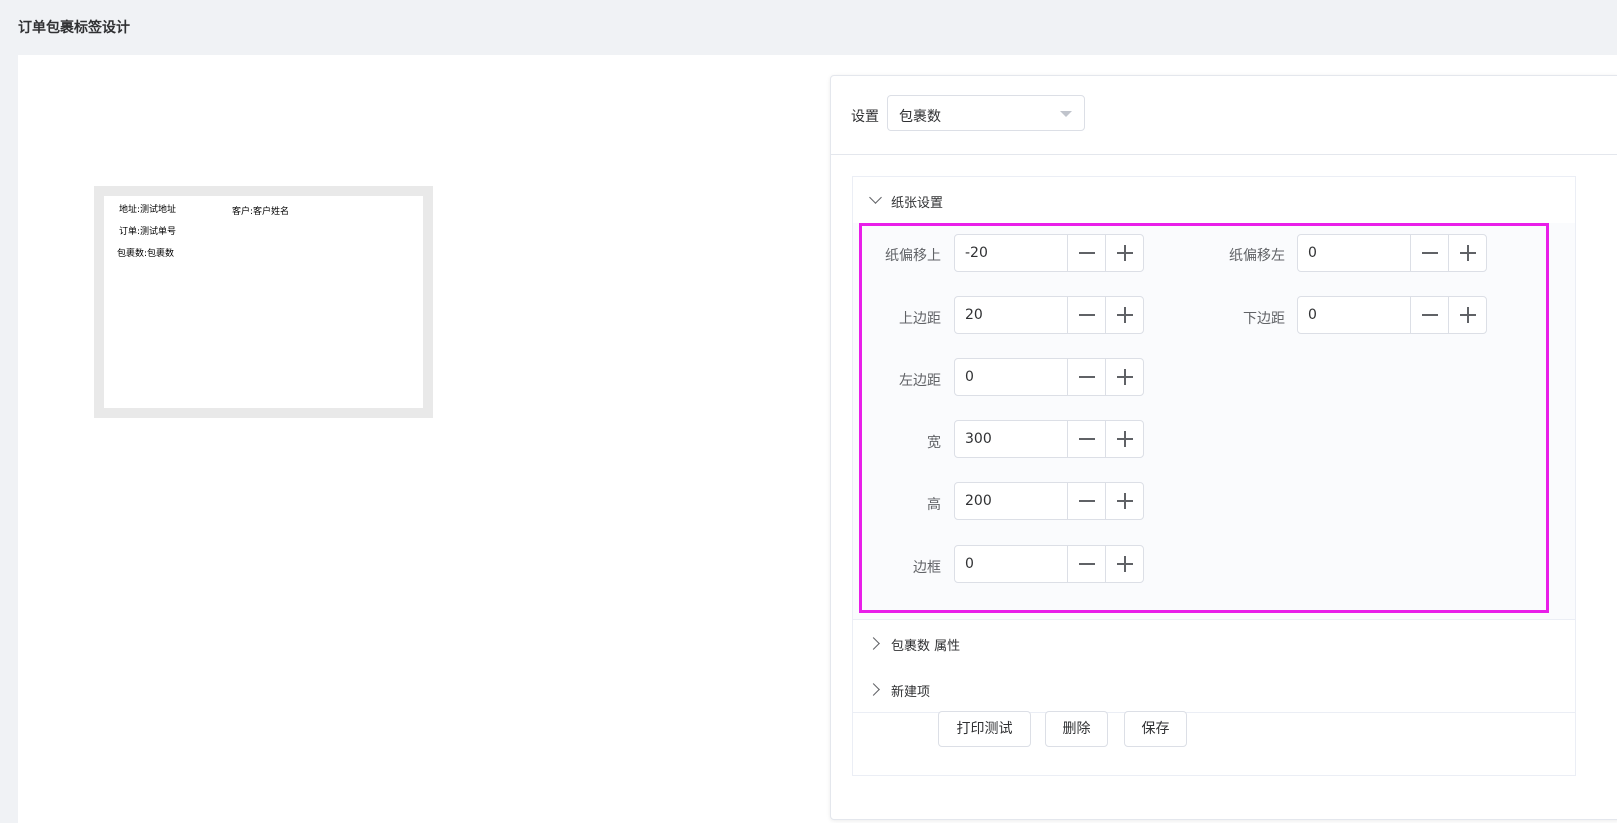  What do you see at coordinates (1155, 729) in the screenshot?
I see `save-button: 保存` at bounding box center [1155, 729].